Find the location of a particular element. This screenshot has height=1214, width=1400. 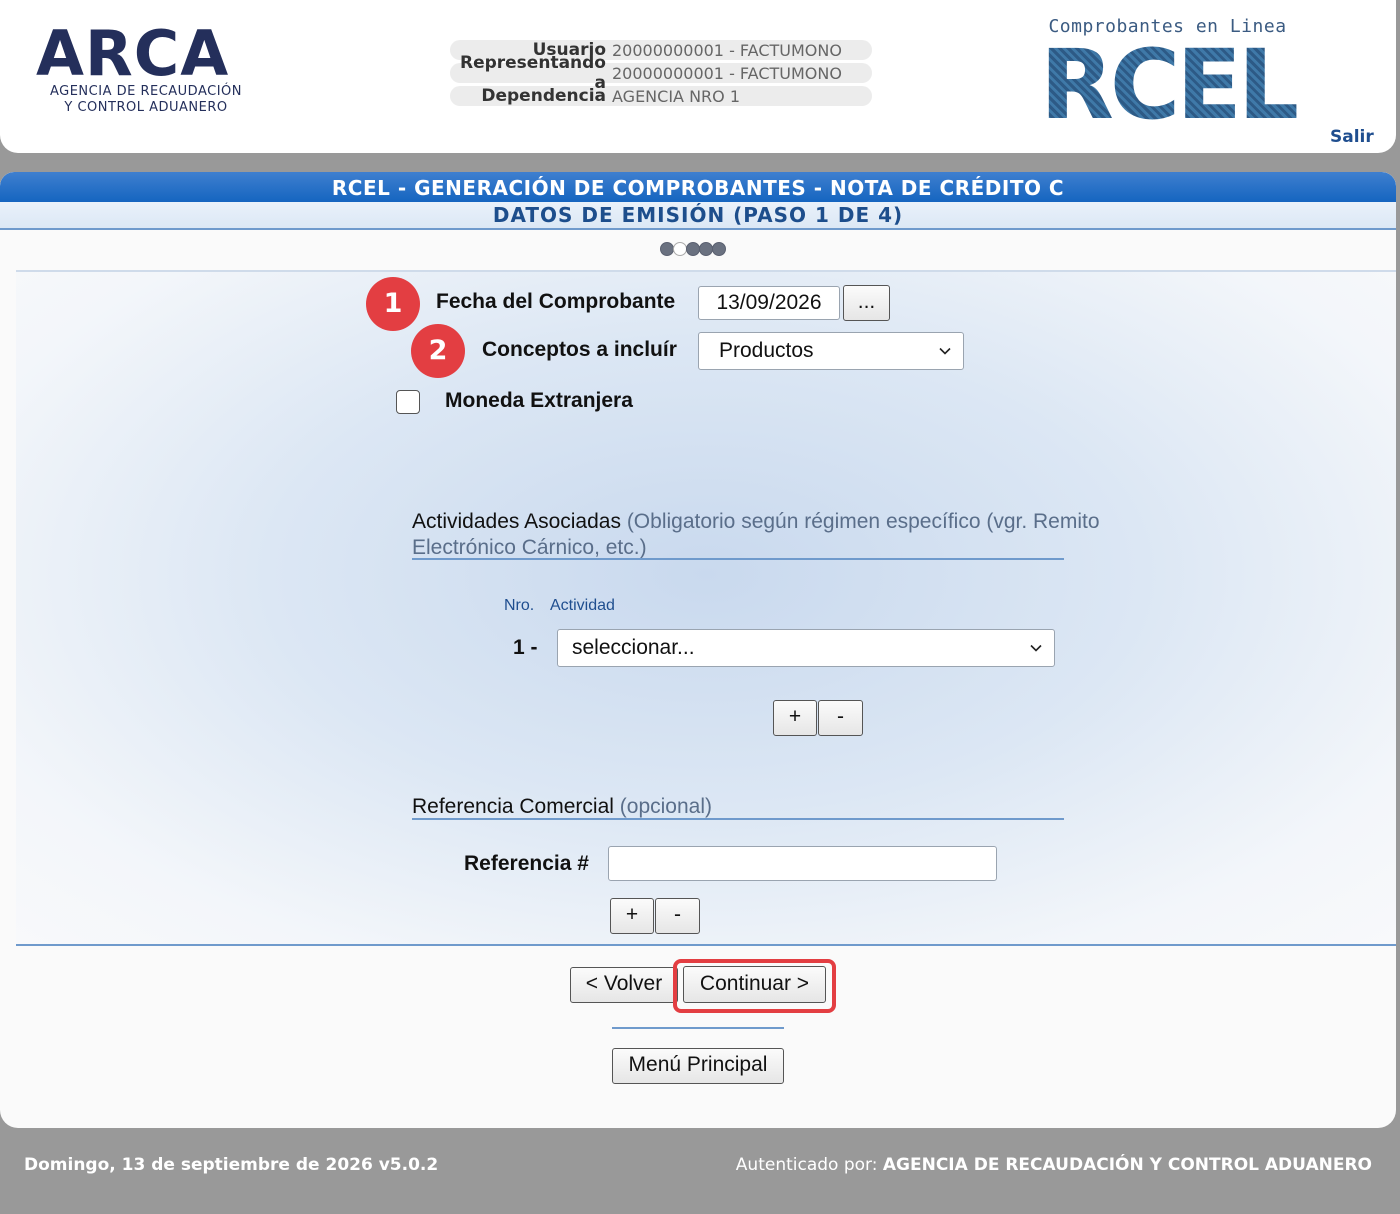

arca-logo-sub-line2: Y CONTROL ADUANERO is located at coordinates (146, 107).